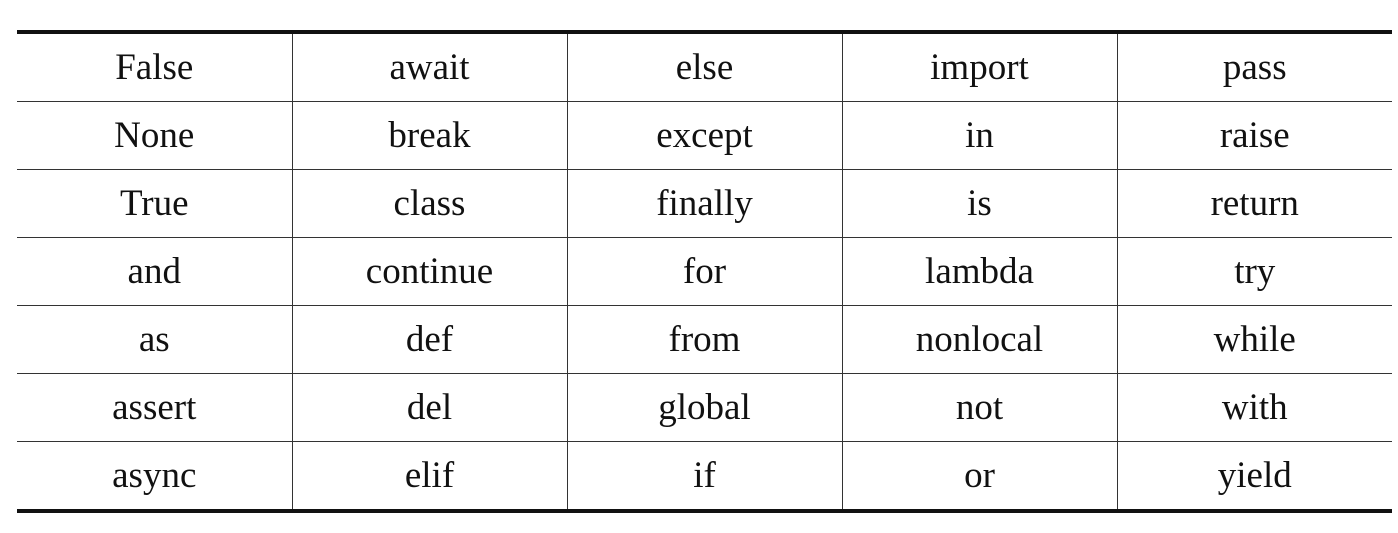 Image resolution: width=1398 pixels, height=533 pixels. I want to click on table-cell: from, so click(705, 339).